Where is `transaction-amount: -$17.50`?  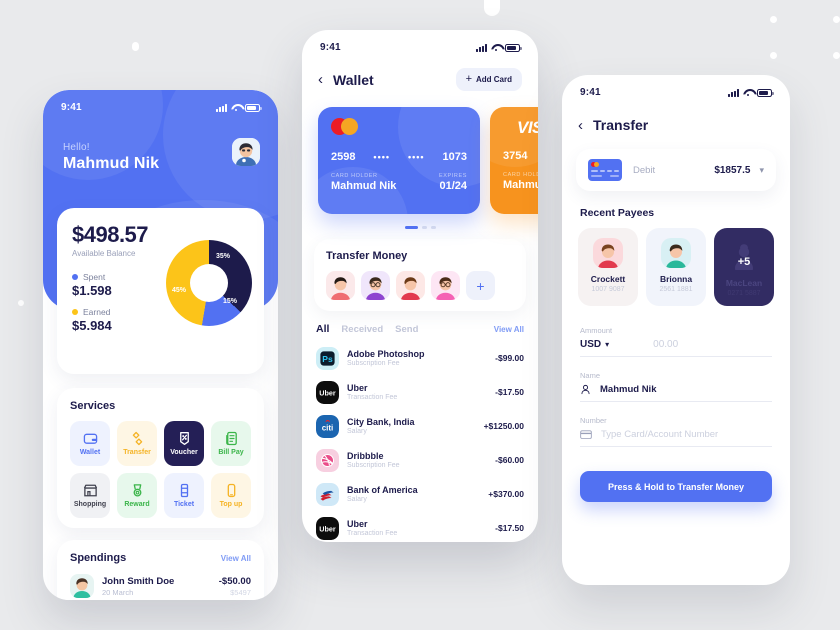 transaction-amount: -$17.50 is located at coordinates (509, 392).